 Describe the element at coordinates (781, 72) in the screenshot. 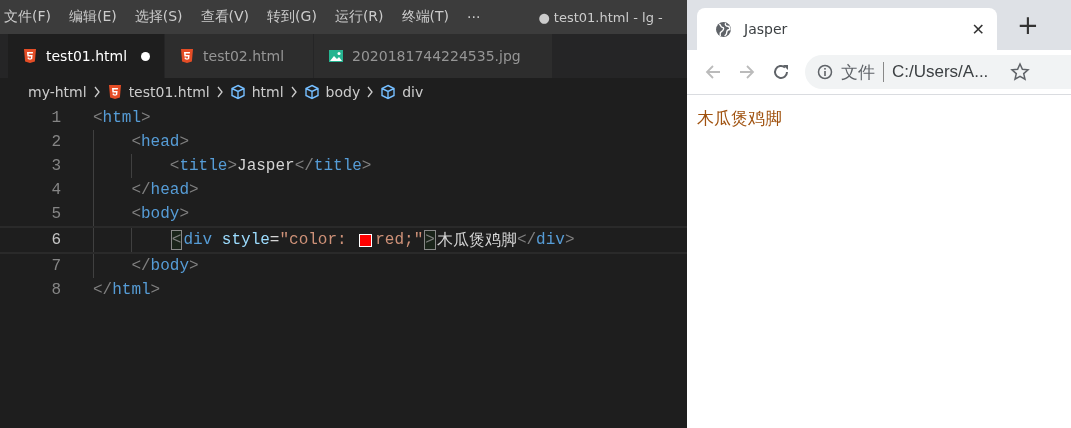

I see `reload-icon` at that location.